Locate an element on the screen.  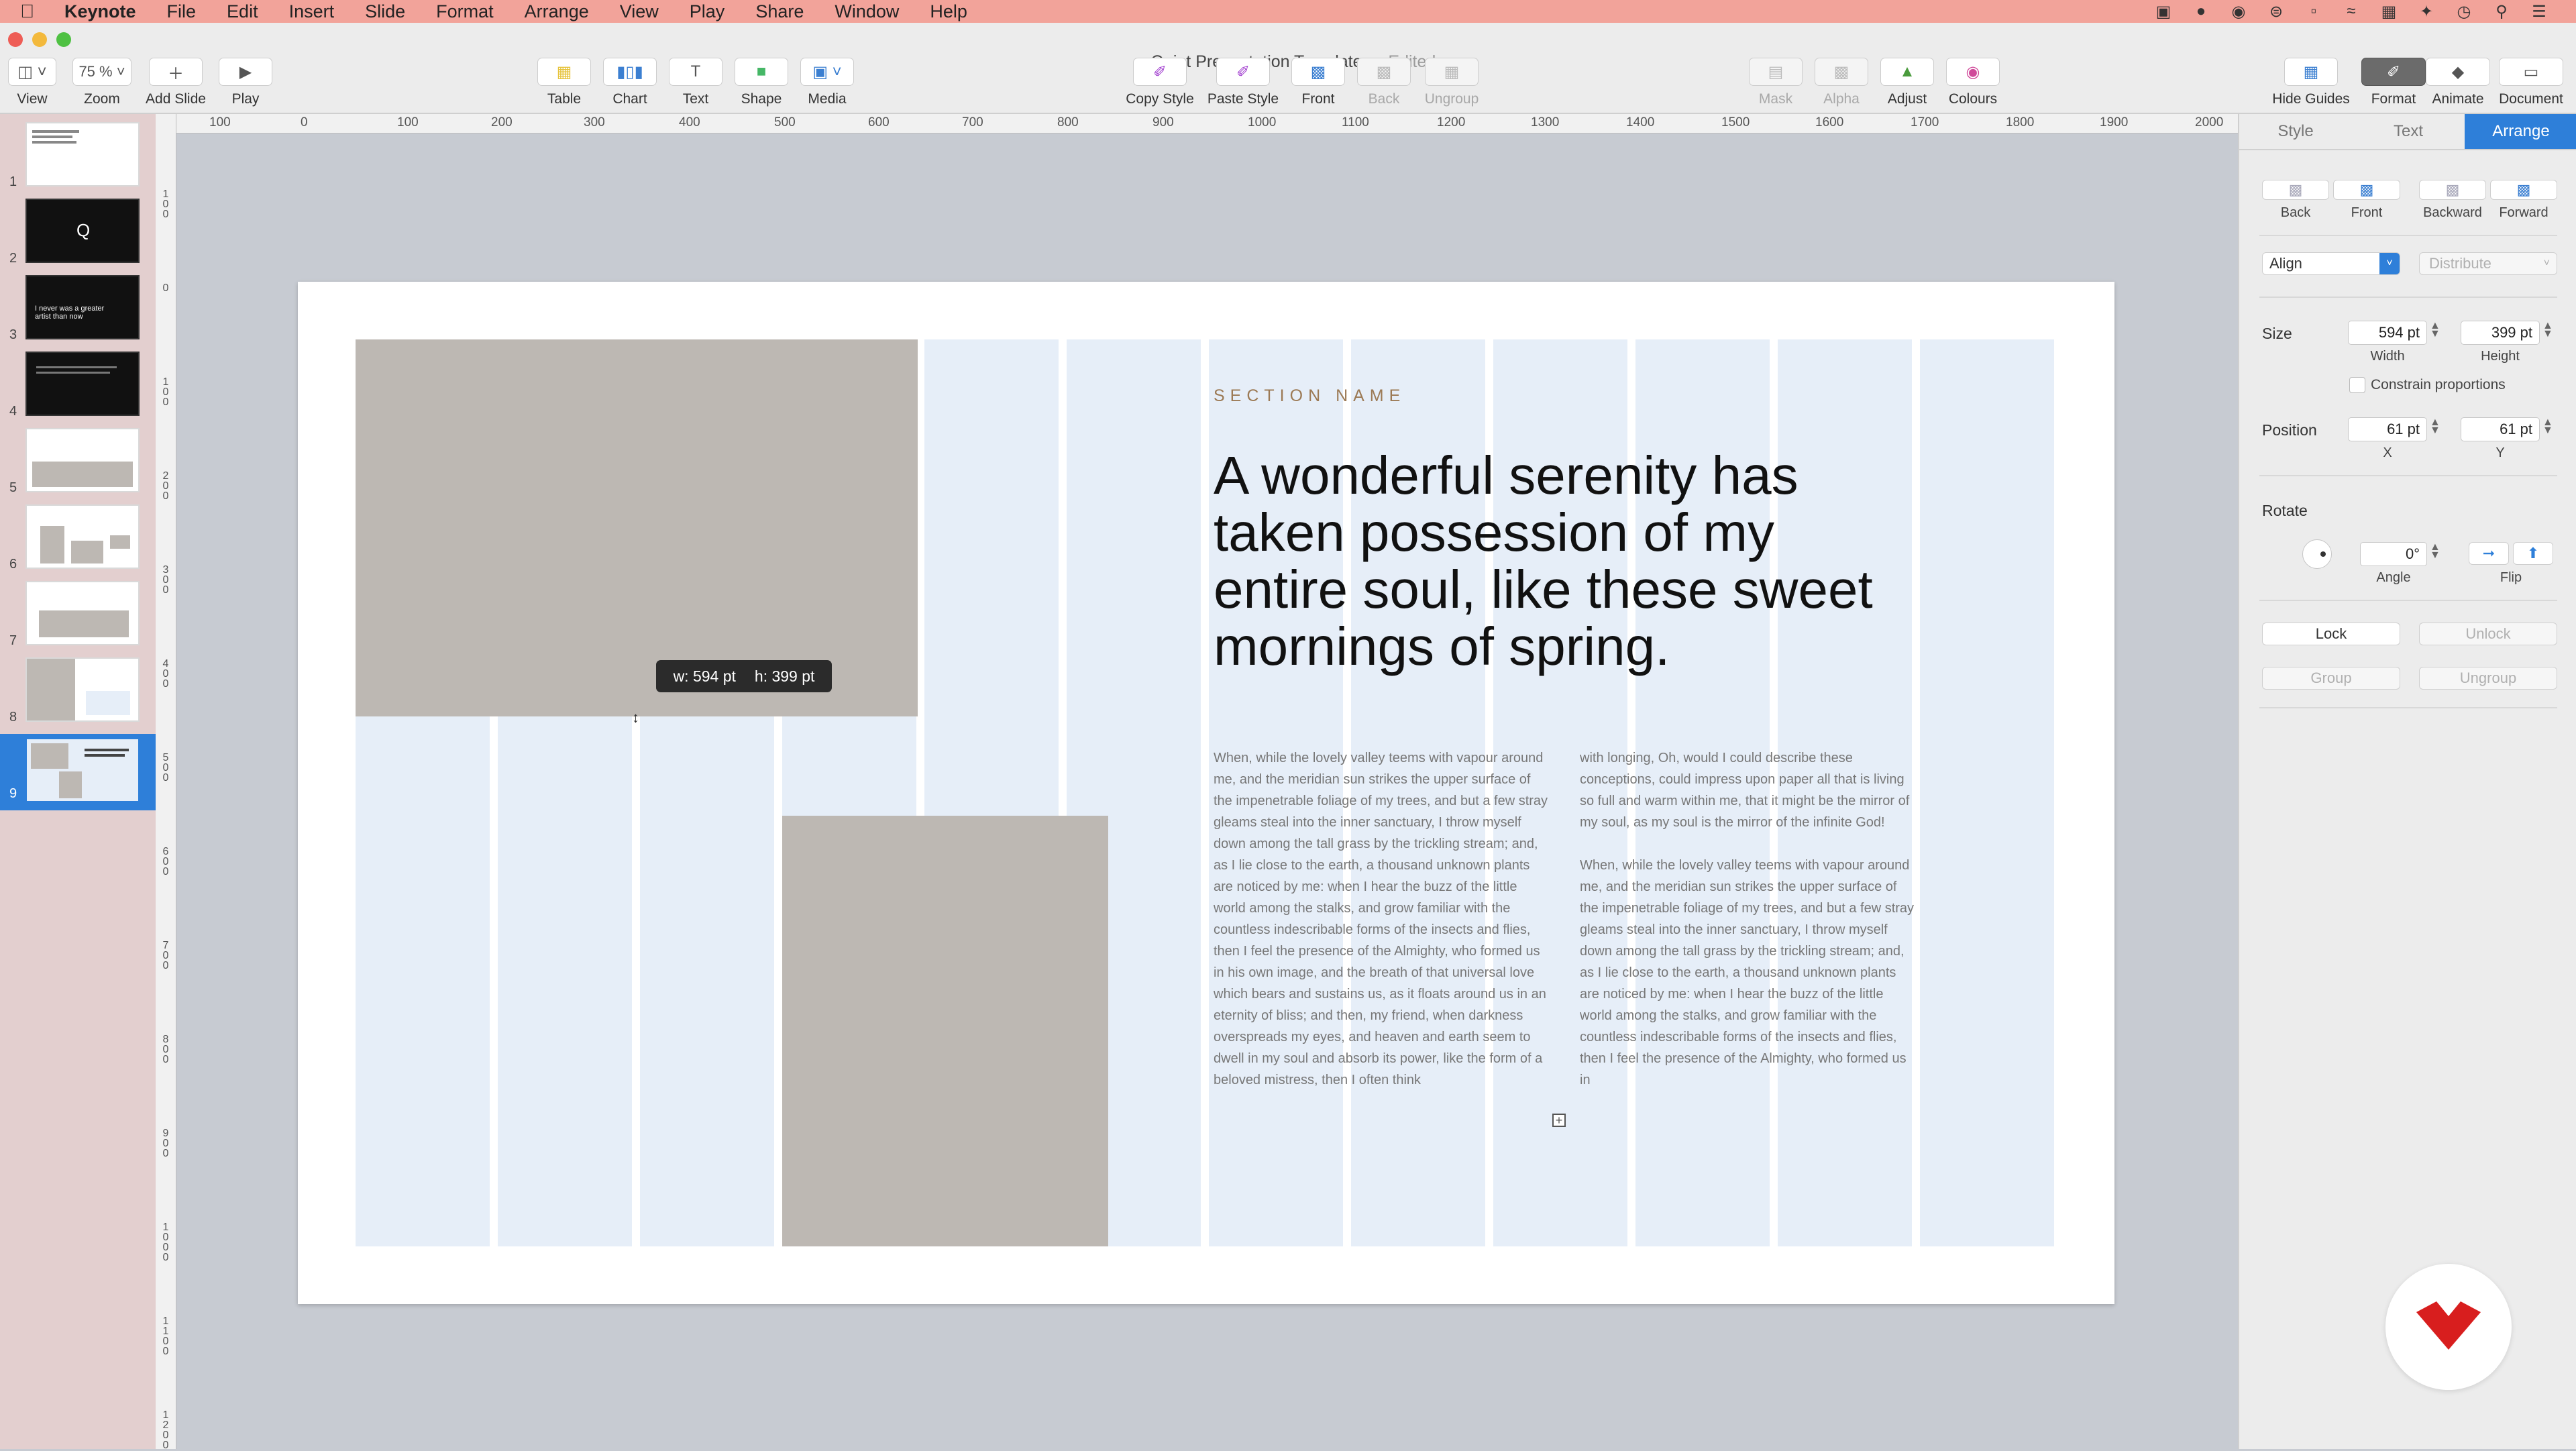
angle-field: 0° is located at coordinates (2393, 554).